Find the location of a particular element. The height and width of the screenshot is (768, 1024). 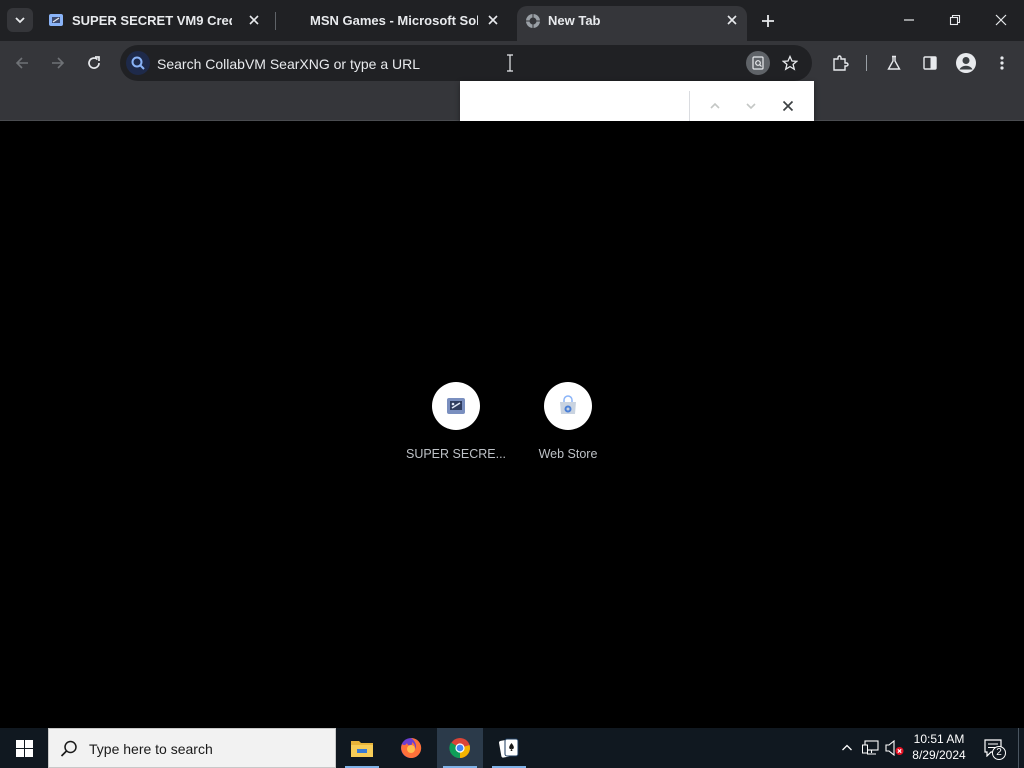

notification-count-badge: 2 is located at coordinates (999, 753).